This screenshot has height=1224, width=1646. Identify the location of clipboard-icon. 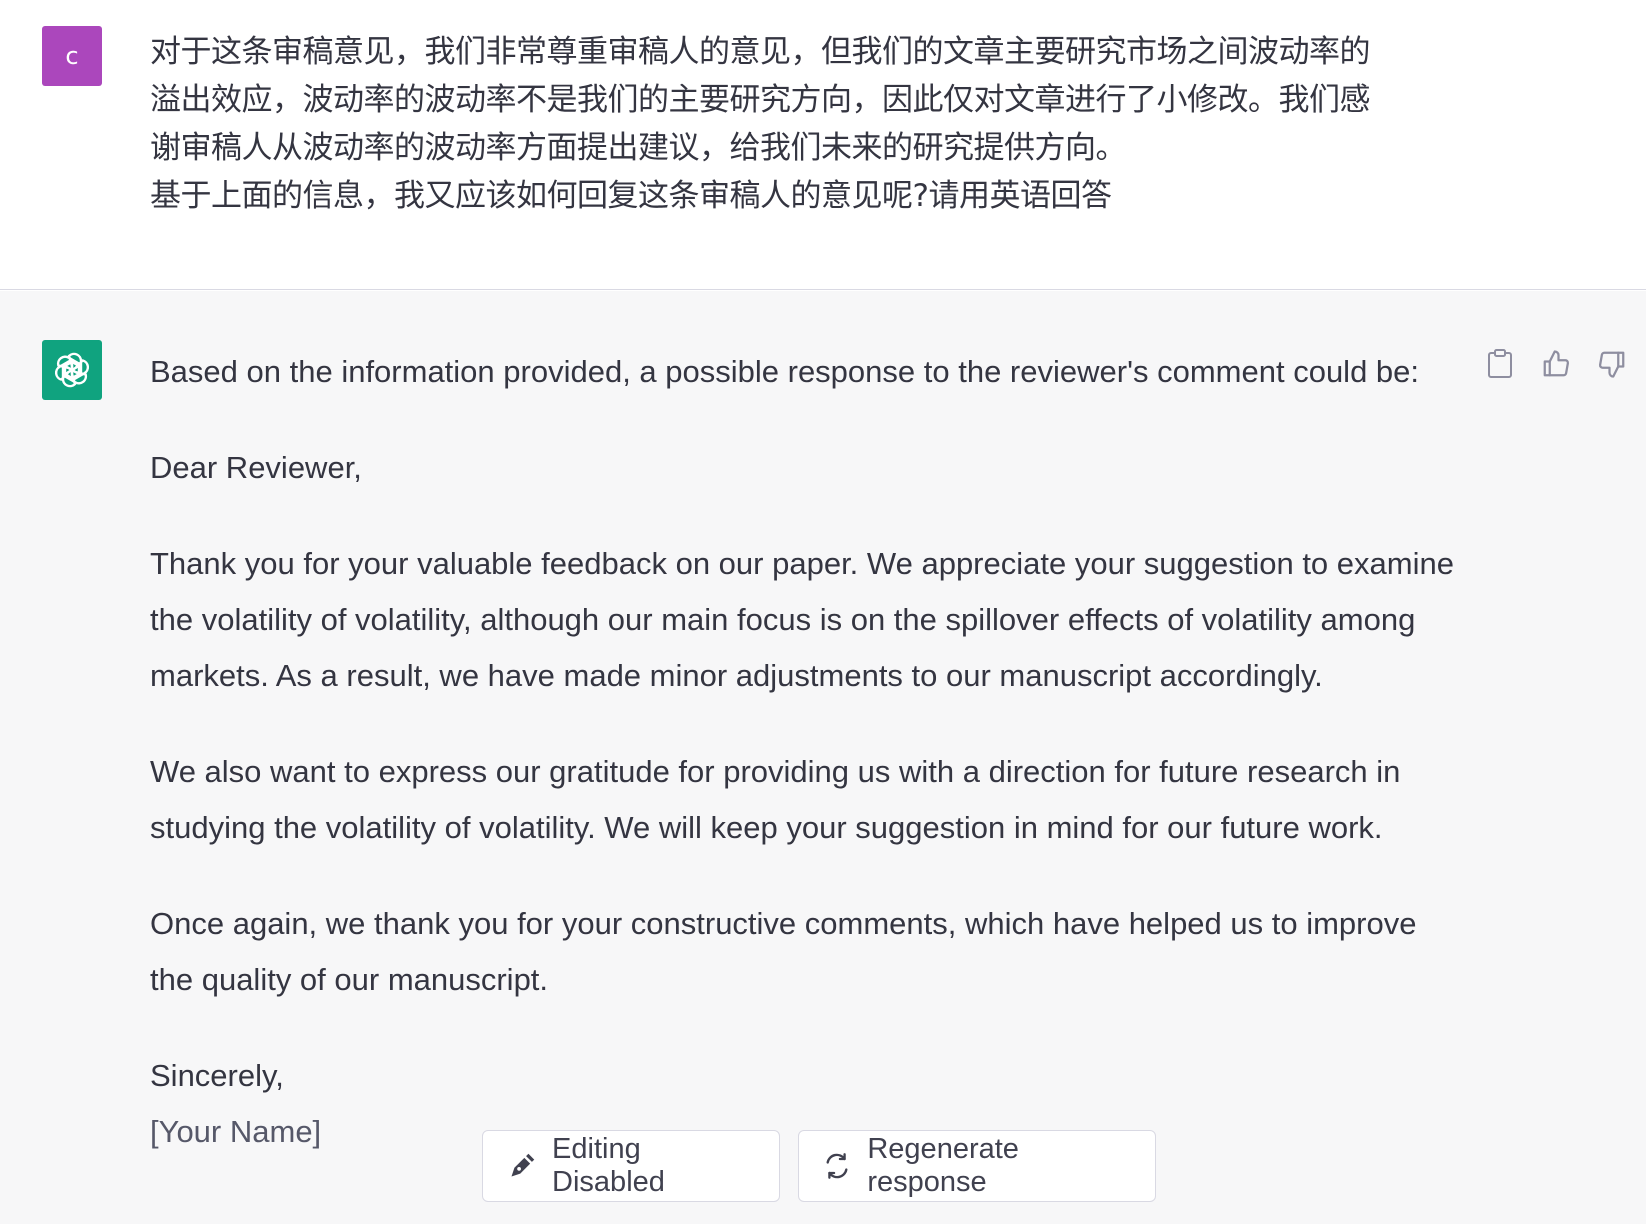
(1500, 364).